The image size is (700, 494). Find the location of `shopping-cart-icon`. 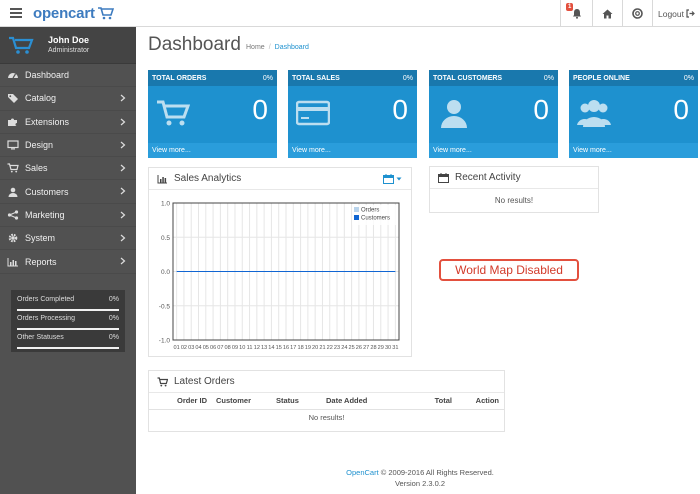

shopping-cart-icon is located at coordinates (173, 113).